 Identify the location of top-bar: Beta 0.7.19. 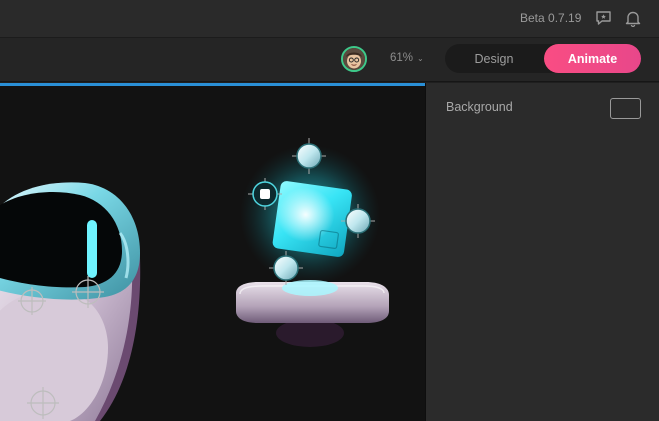
(329, 19).